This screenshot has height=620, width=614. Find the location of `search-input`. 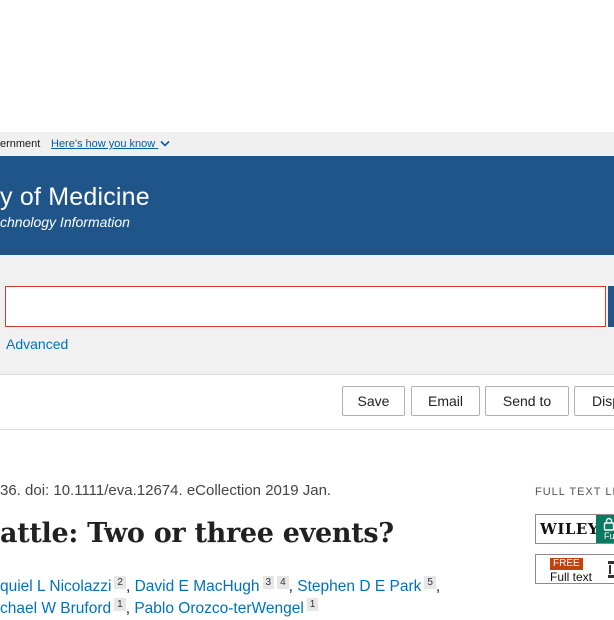

search-input is located at coordinates (305, 306).